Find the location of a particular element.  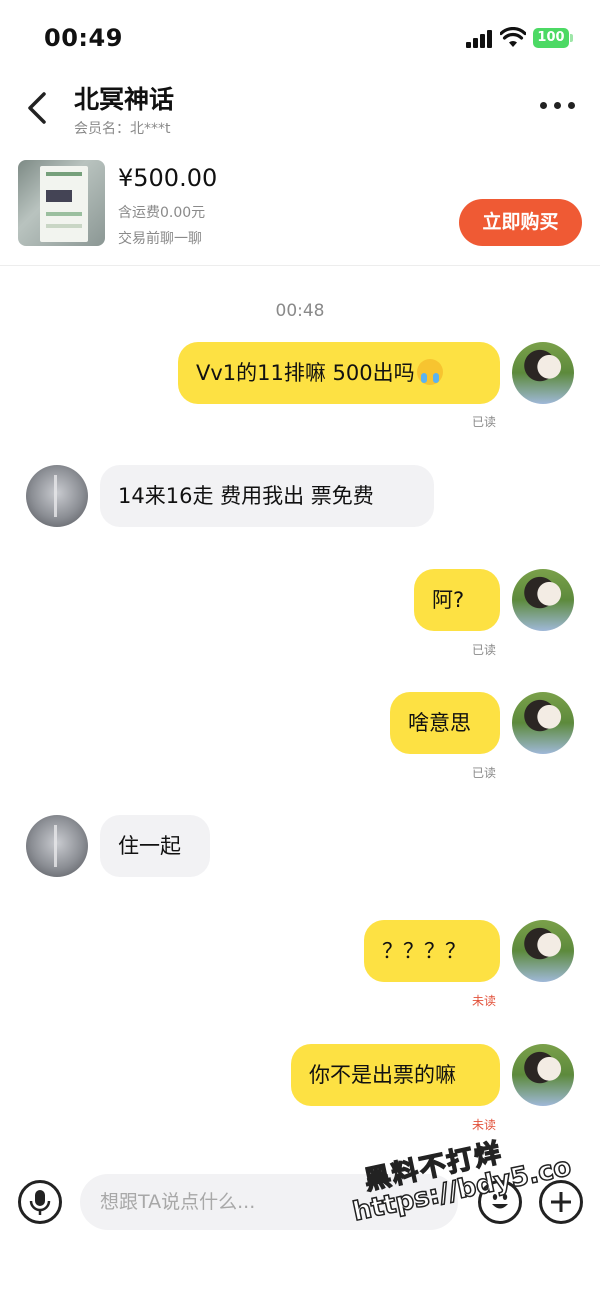

sent-bubble: Vv1的11排嘛 500出吗 is located at coordinates (339, 373).